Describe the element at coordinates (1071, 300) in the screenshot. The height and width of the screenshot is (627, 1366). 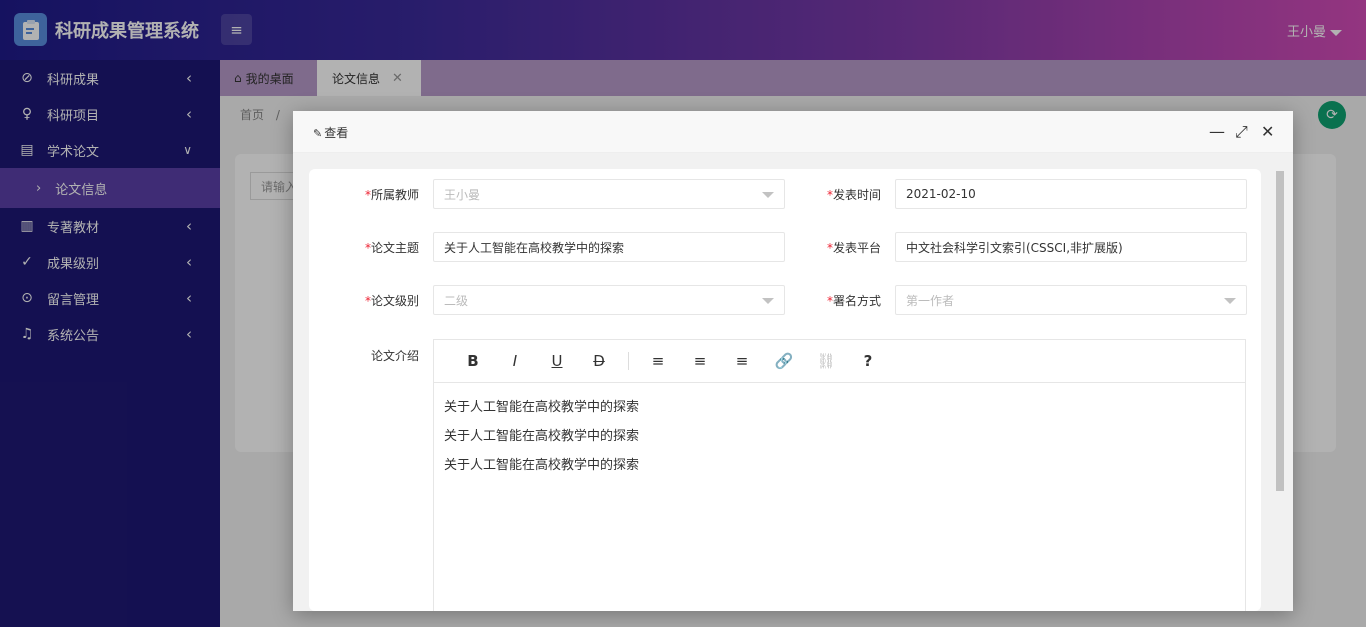
I see `signature-select: 第一作者` at that location.